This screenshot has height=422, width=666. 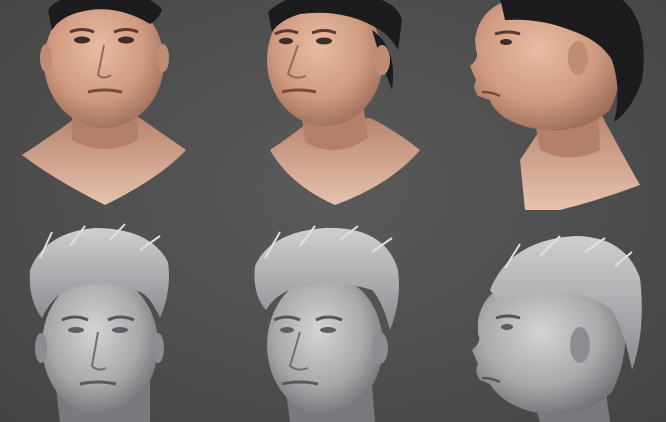 I want to click on head-front-clay, so click(x=99, y=322).